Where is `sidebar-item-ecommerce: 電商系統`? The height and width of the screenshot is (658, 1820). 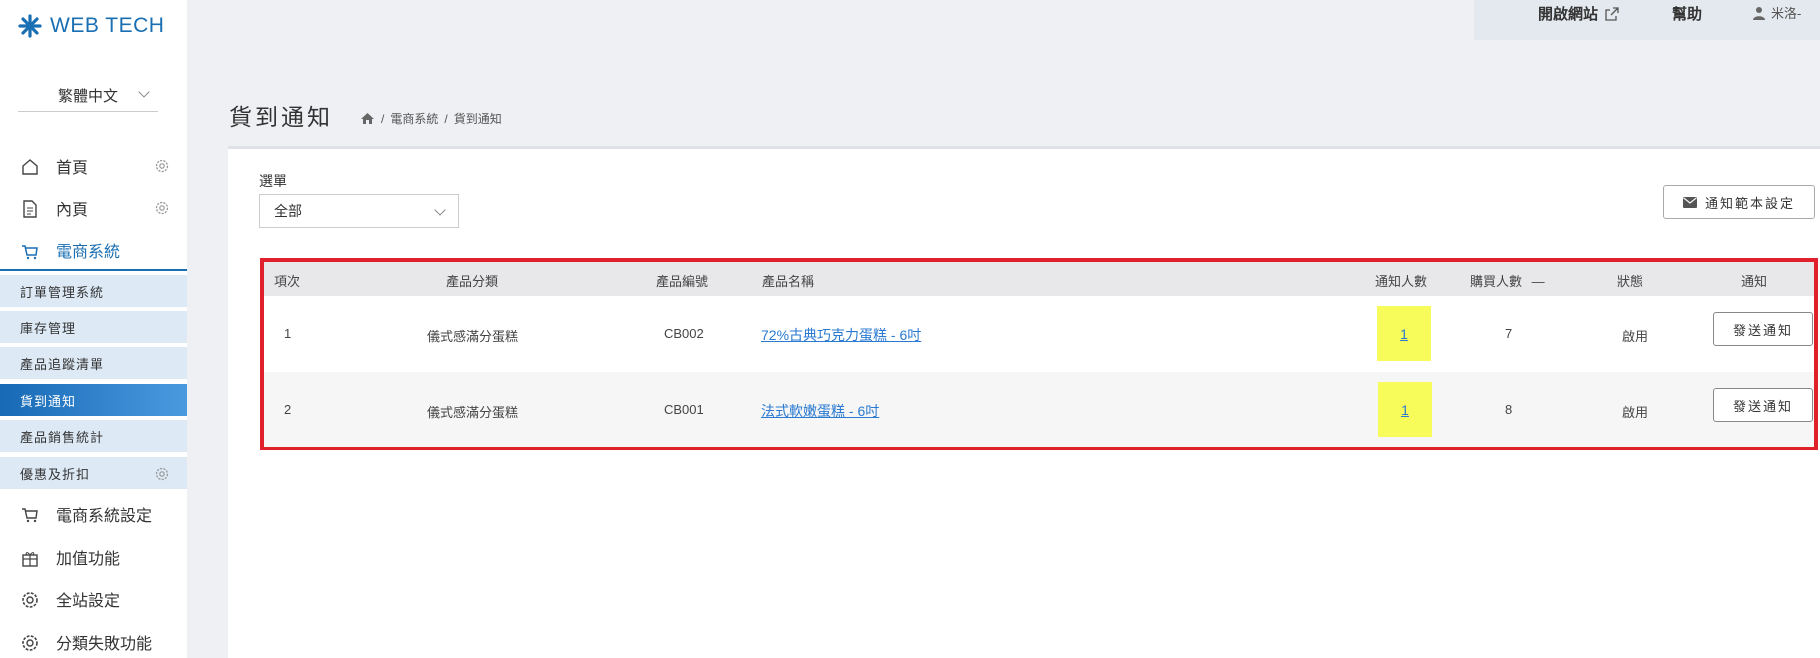
sidebar-item-ecommerce: 電商系統 is located at coordinates (93, 251).